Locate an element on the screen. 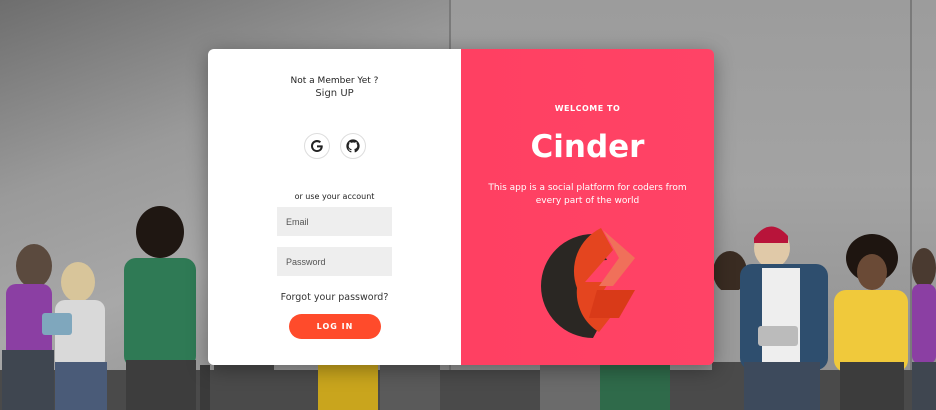  not-member-text: Not a Member Yet ? is located at coordinates (334, 81).